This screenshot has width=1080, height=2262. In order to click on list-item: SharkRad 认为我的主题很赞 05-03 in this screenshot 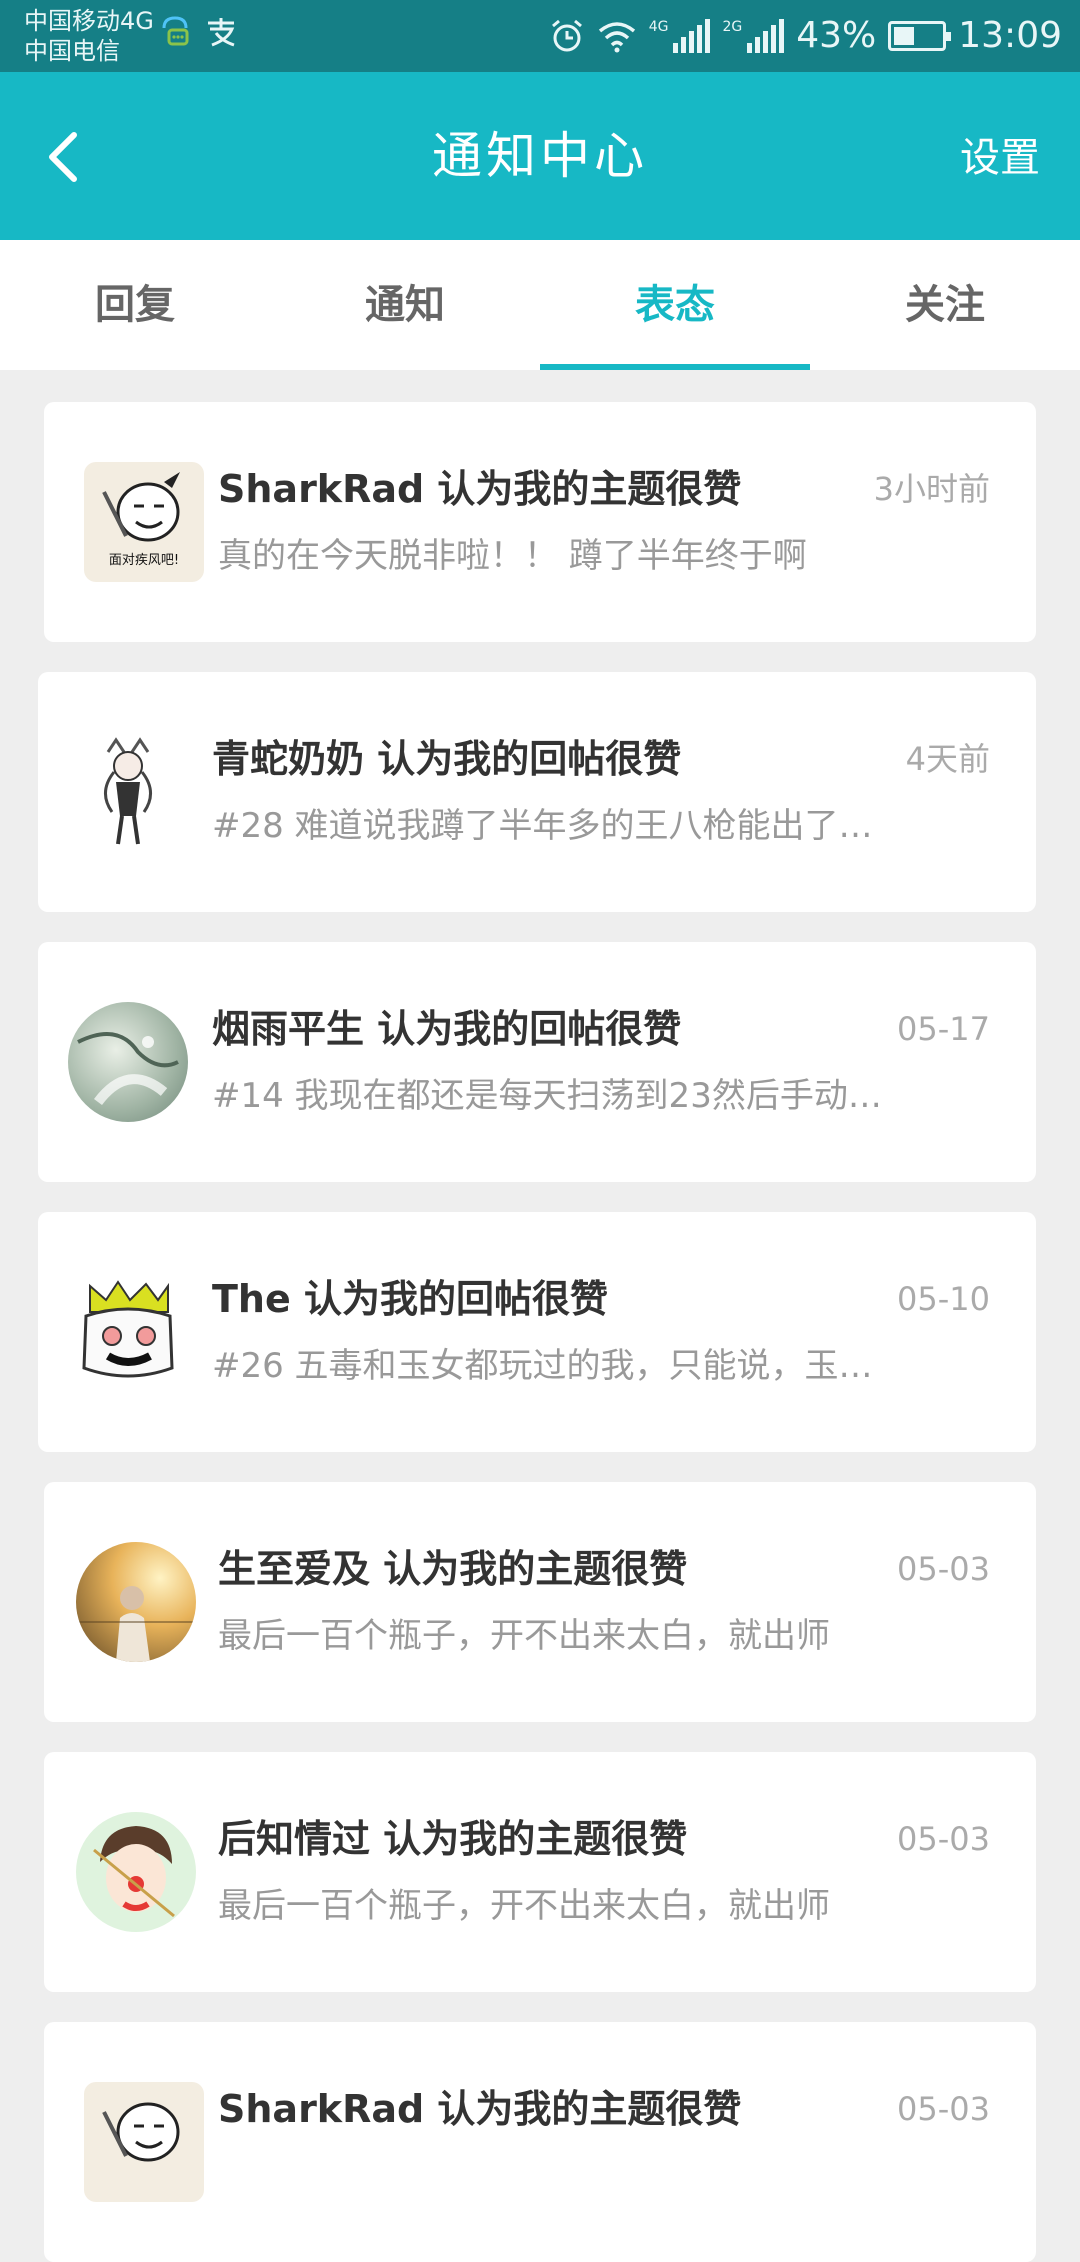, I will do `click(540, 2142)`.